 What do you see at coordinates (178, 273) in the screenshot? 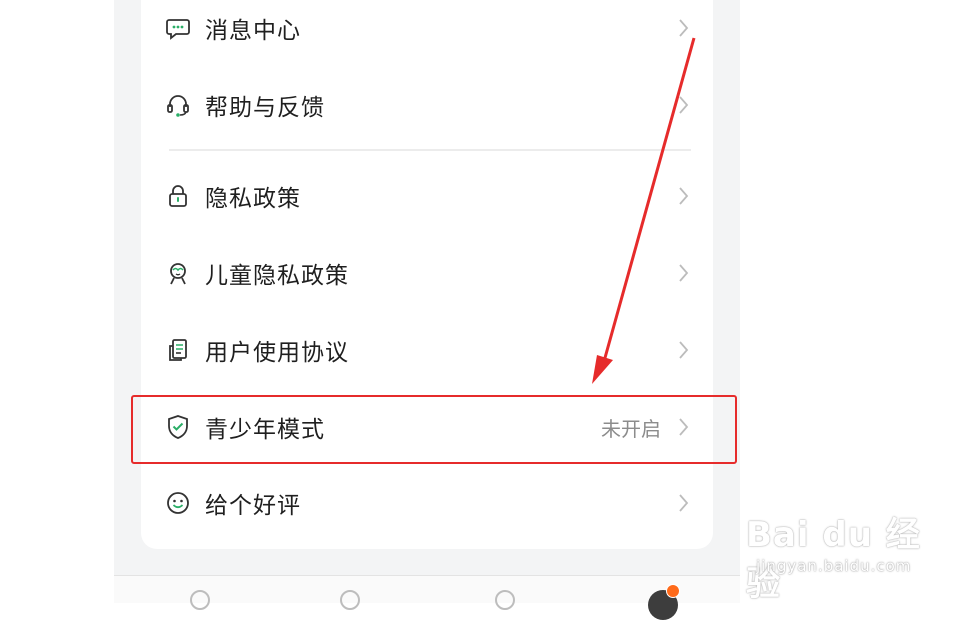
I see `child-icon` at bounding box center [178, 273].